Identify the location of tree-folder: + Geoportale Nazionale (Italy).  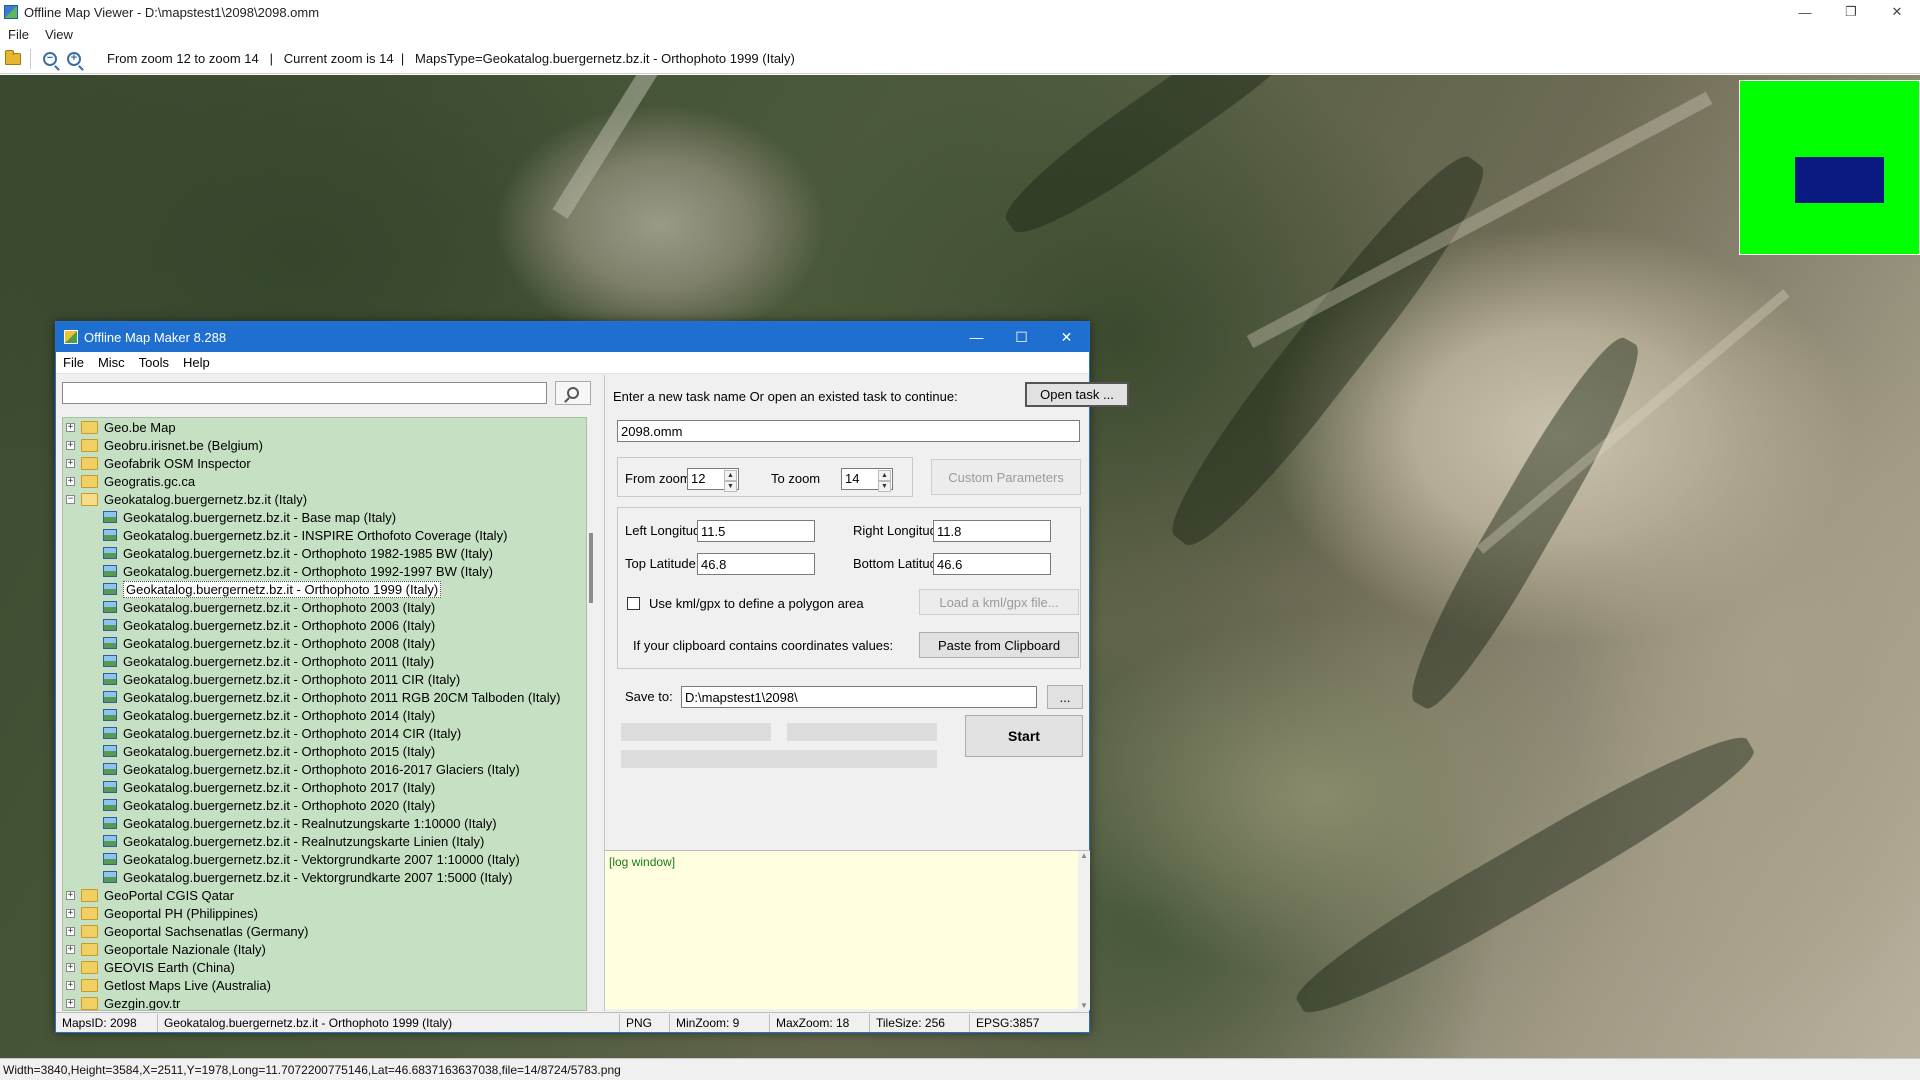
(324, 949).